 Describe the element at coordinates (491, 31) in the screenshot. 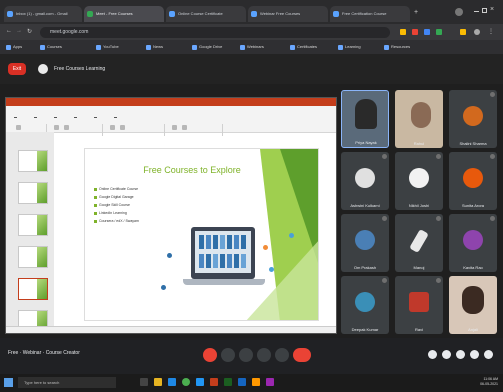

I see `menu-icon: ⋮` at that location.